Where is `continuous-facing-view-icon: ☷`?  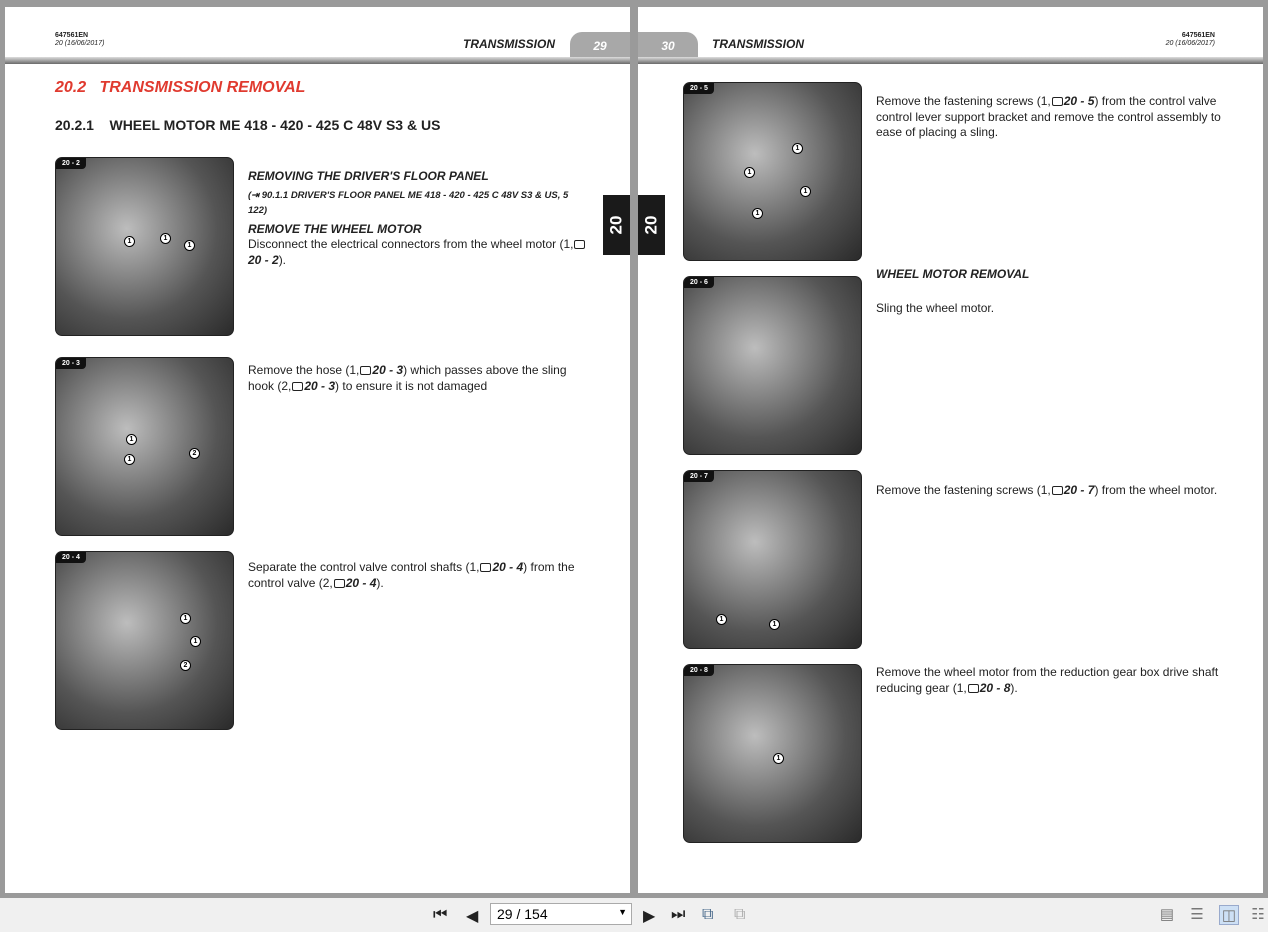
continuous-facing-view-icon: ☷ is located at coordinates (1258, 915).